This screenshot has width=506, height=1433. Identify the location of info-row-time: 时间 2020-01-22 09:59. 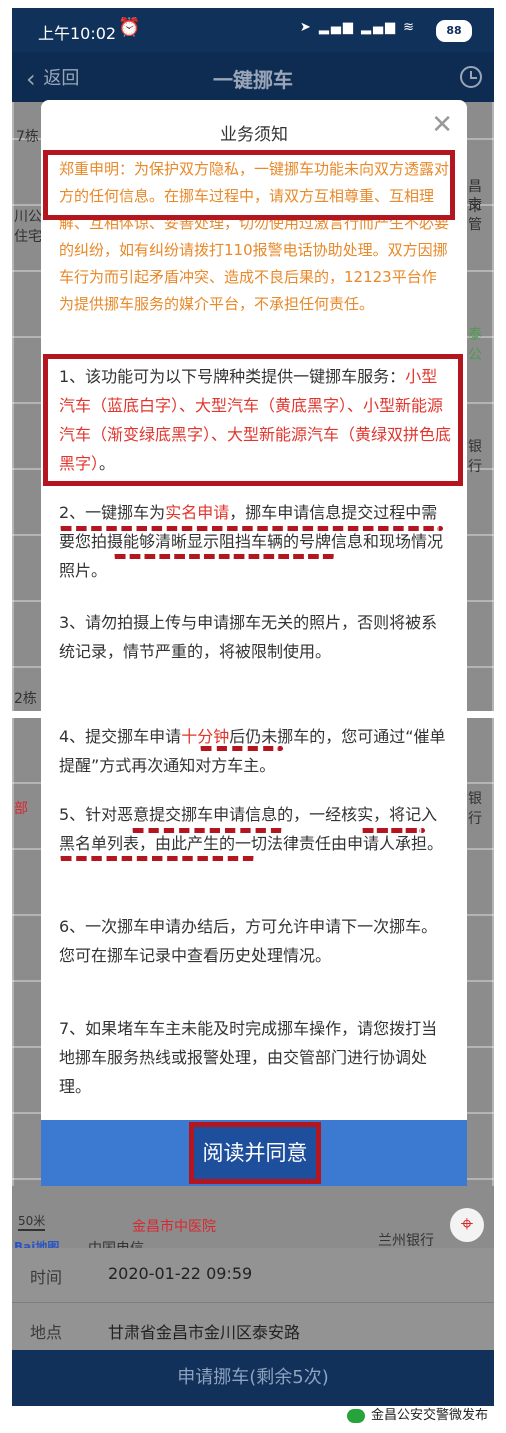
(253, 1275).